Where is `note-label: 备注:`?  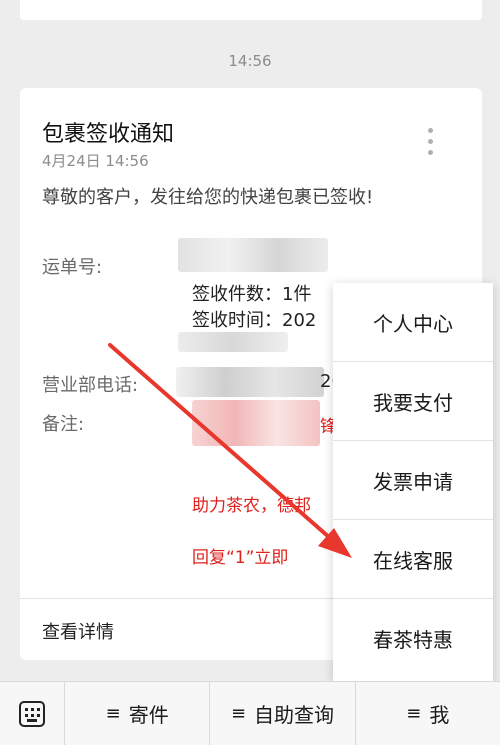
note-label: 备注: is located at coordinates (63, 424).